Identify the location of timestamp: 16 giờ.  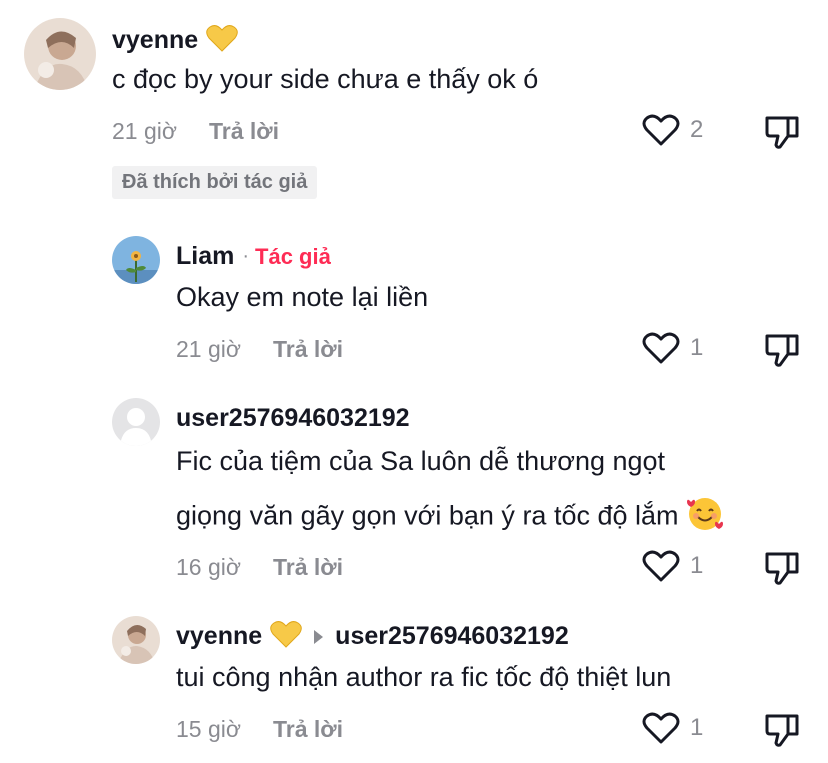
(208, 567).